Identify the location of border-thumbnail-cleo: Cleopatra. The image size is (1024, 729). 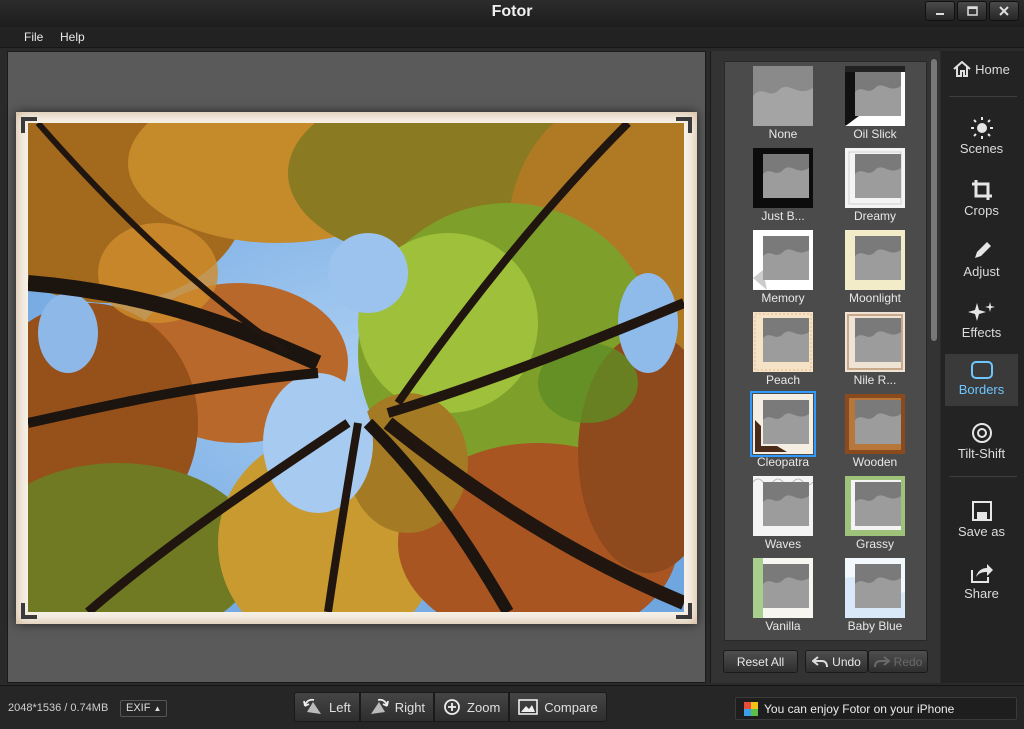
(789, 432).